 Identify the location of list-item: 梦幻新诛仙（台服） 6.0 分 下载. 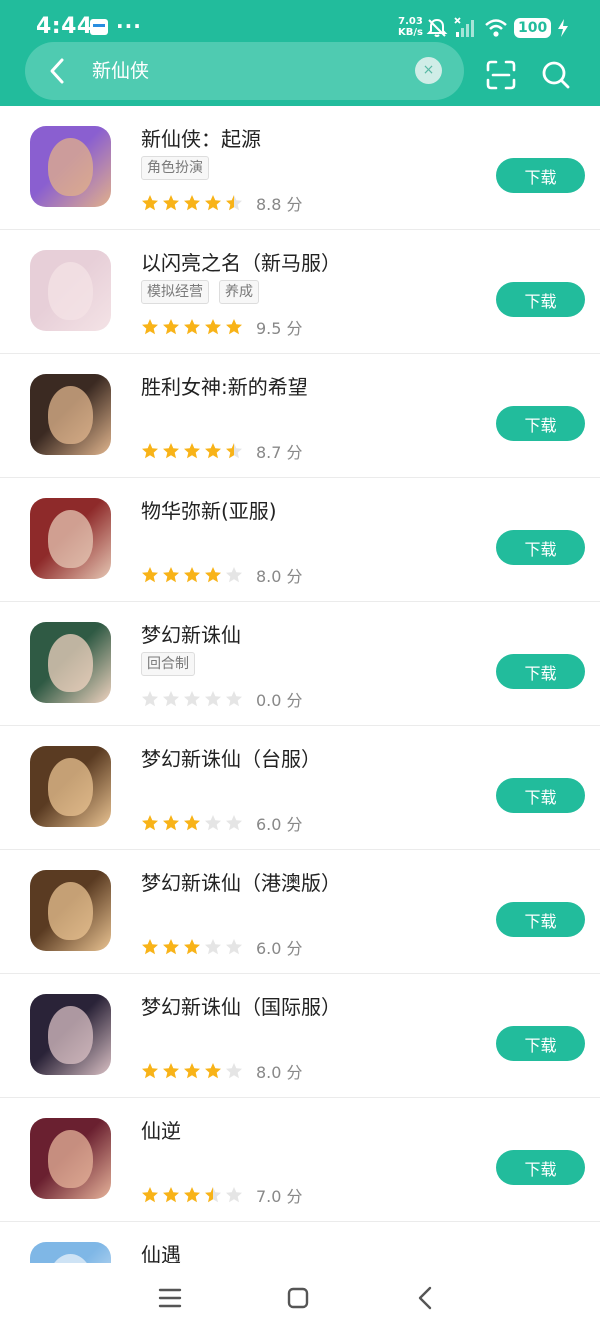
(300, 788).